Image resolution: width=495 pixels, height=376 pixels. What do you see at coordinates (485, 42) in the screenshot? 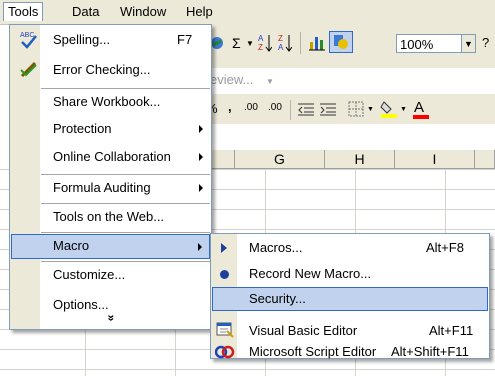
I see `help-icon: ?` at bounding box center [485, 42].